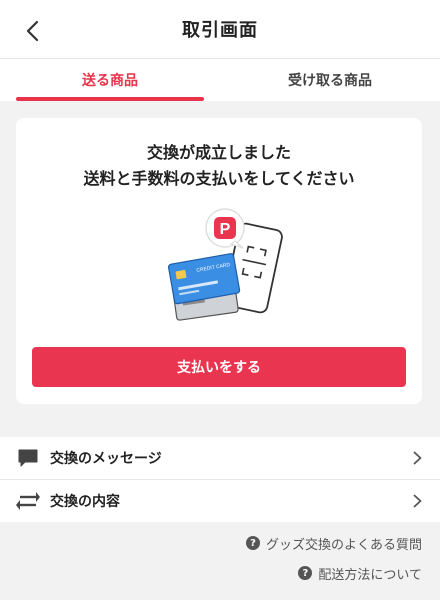 The width and height of the screenshot is (440, 600). What do you see at coordinates (219, 367) in the screenshot?
I see `pay-button: 支払いをする` at bounding box center [219, 367].